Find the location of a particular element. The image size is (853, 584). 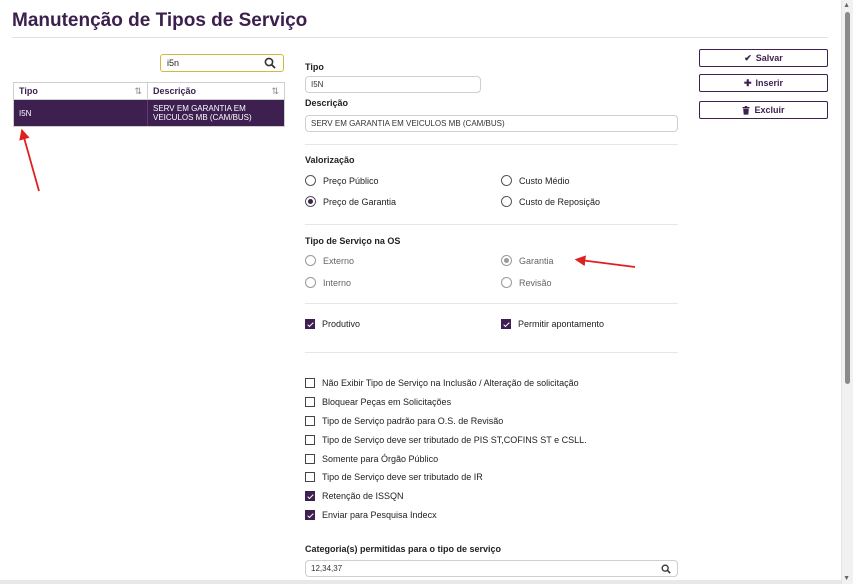

checkbox-label: Bloquear Peças em Solicitações is located at coordinates (387, 402).